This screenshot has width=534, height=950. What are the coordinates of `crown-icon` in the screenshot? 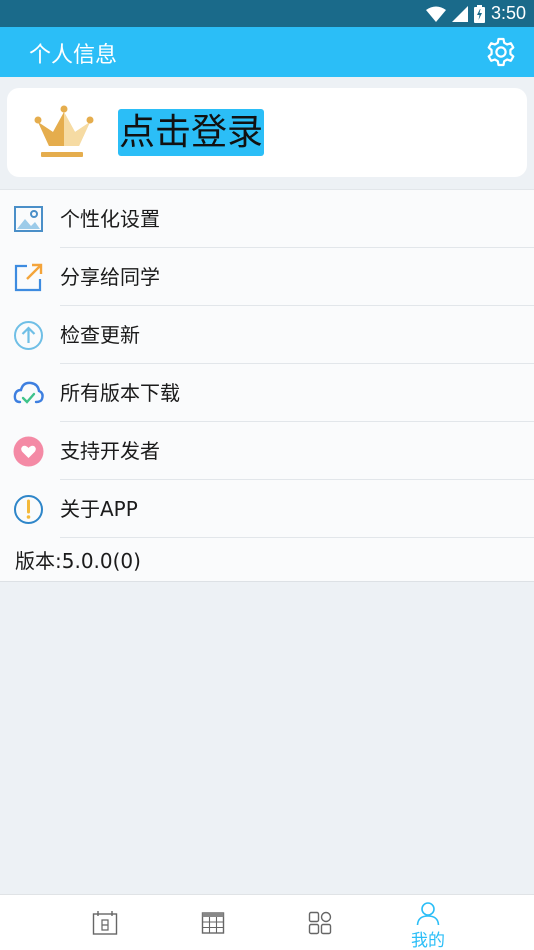 It's located at (64, 131).